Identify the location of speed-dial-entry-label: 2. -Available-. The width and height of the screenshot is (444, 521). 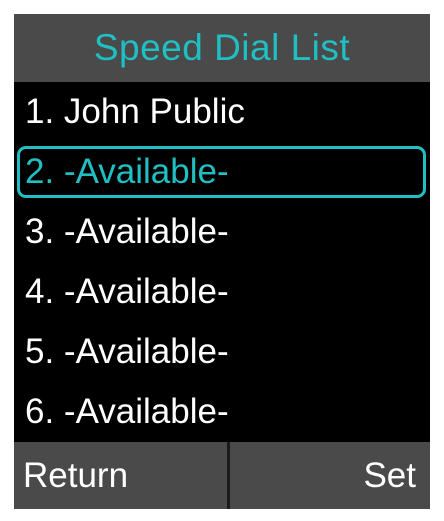
(127, 171).